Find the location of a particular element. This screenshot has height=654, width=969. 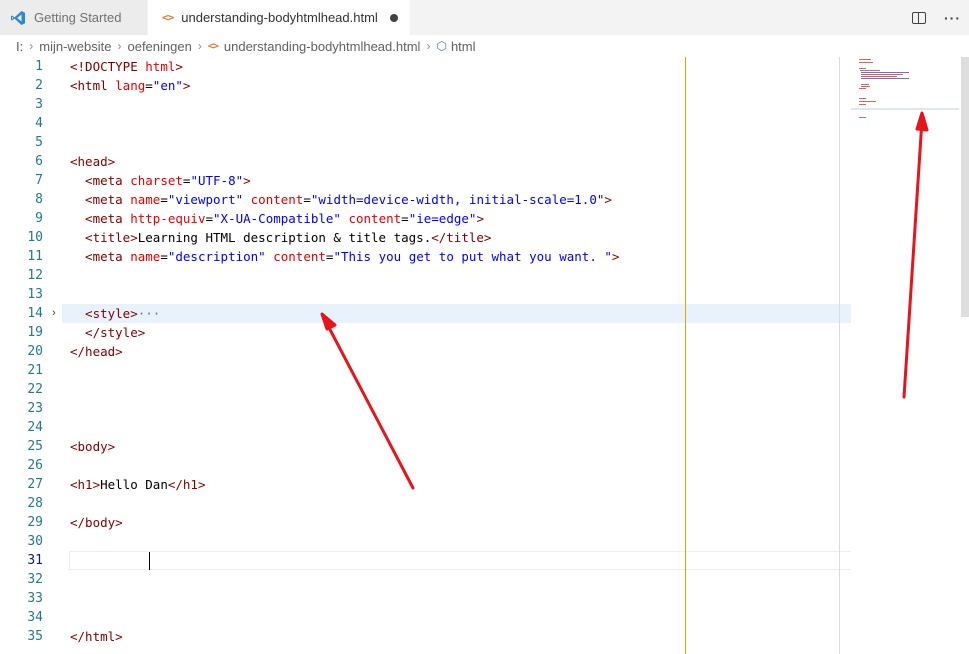

minimap-viewport-line is located at coordinates (905, 109).